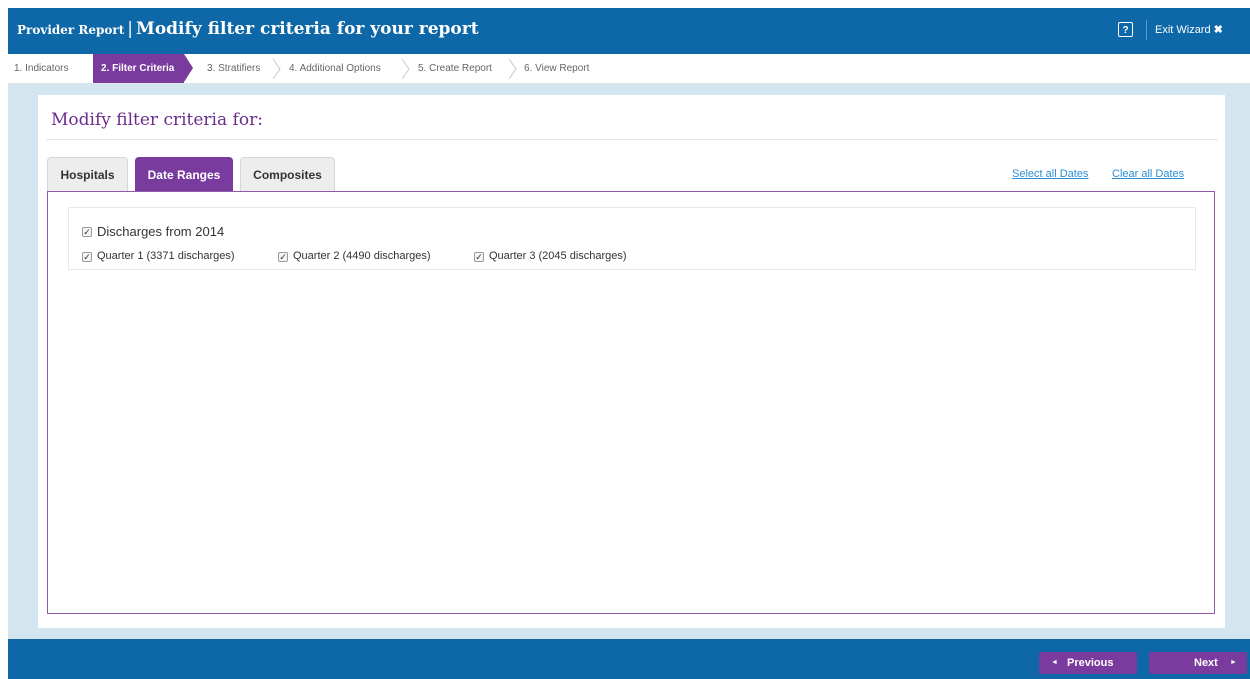  I want to click on discharges-2014-checkbox: ✓, so click(87, 232).